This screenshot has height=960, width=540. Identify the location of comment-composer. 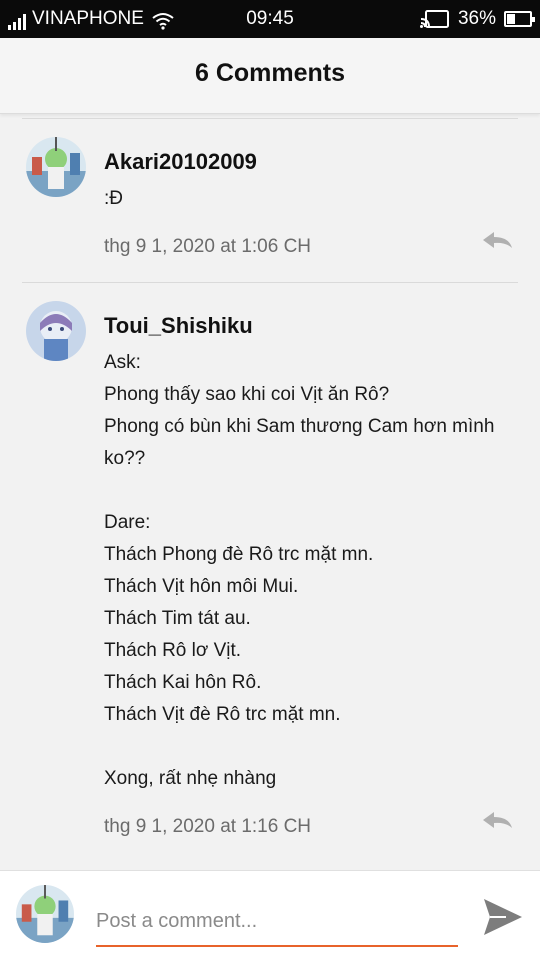
(270, 915).